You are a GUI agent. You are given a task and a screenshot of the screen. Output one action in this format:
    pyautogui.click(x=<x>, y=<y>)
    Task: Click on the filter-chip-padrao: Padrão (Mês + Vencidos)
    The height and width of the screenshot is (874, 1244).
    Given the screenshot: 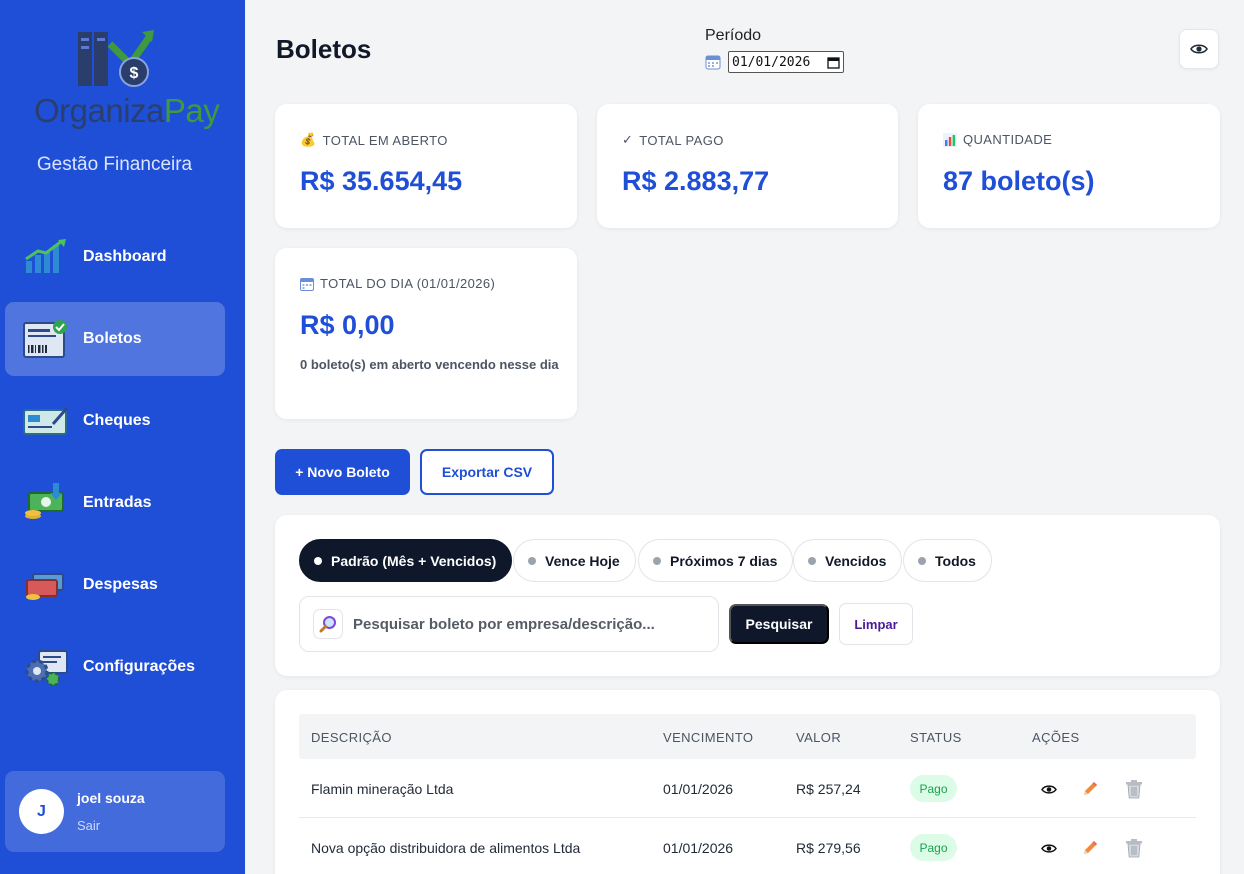 What is the action you would take?
    pyautogui.click(x=406, y=560)
    